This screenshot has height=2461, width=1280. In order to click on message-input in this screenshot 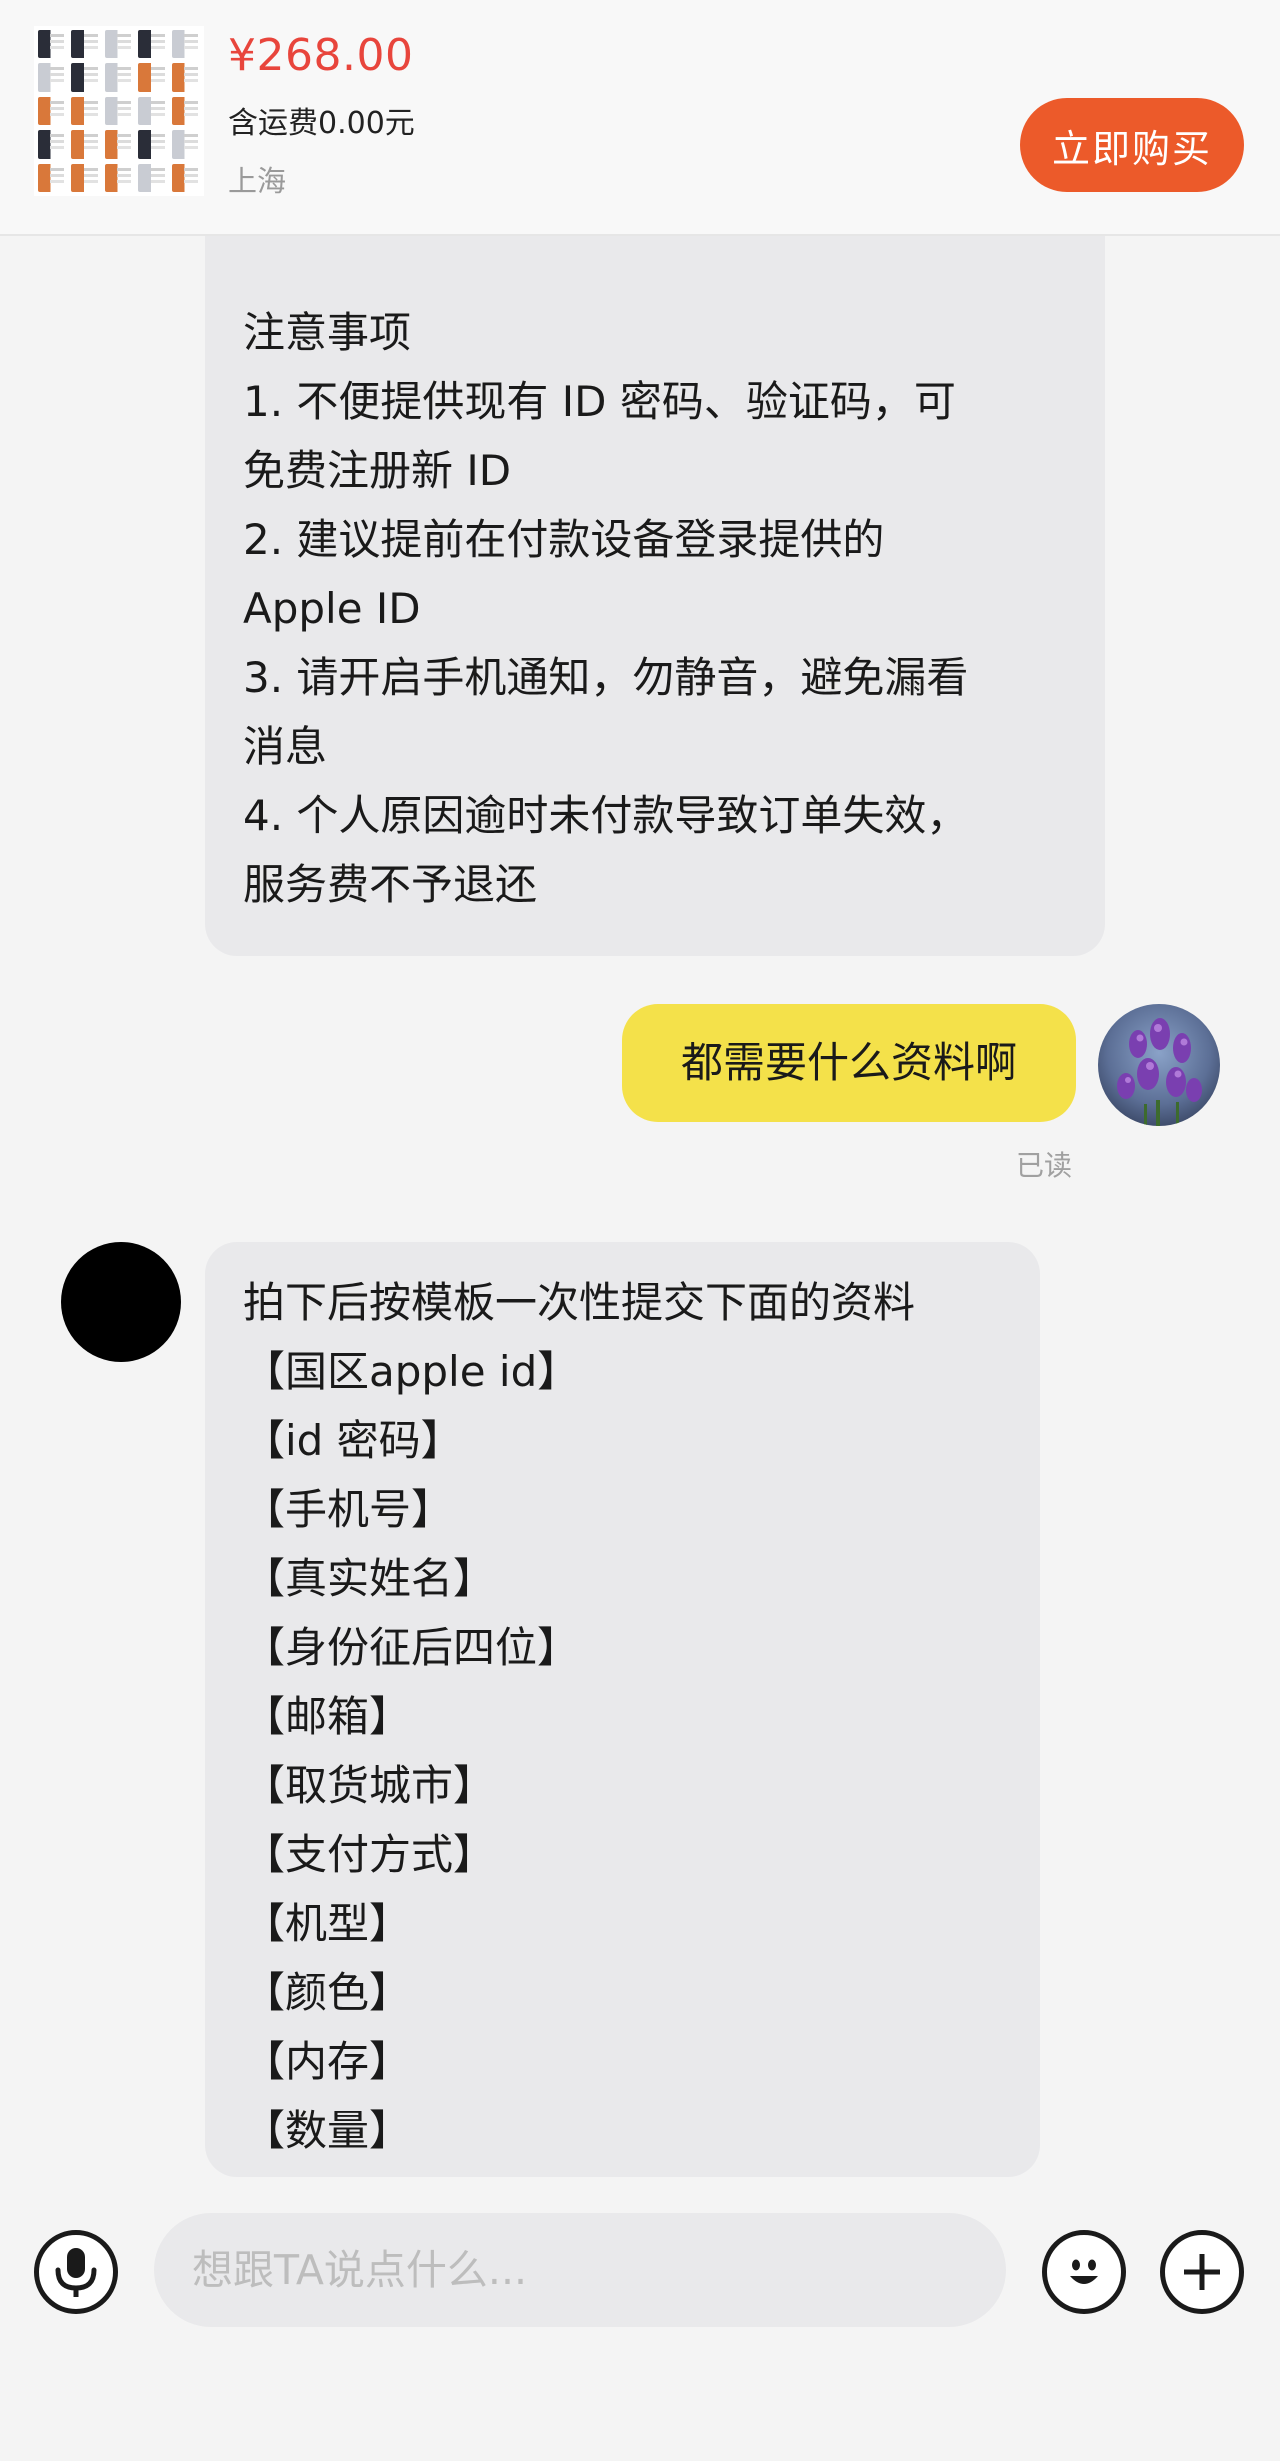, I will do `click(580, 2270)`.